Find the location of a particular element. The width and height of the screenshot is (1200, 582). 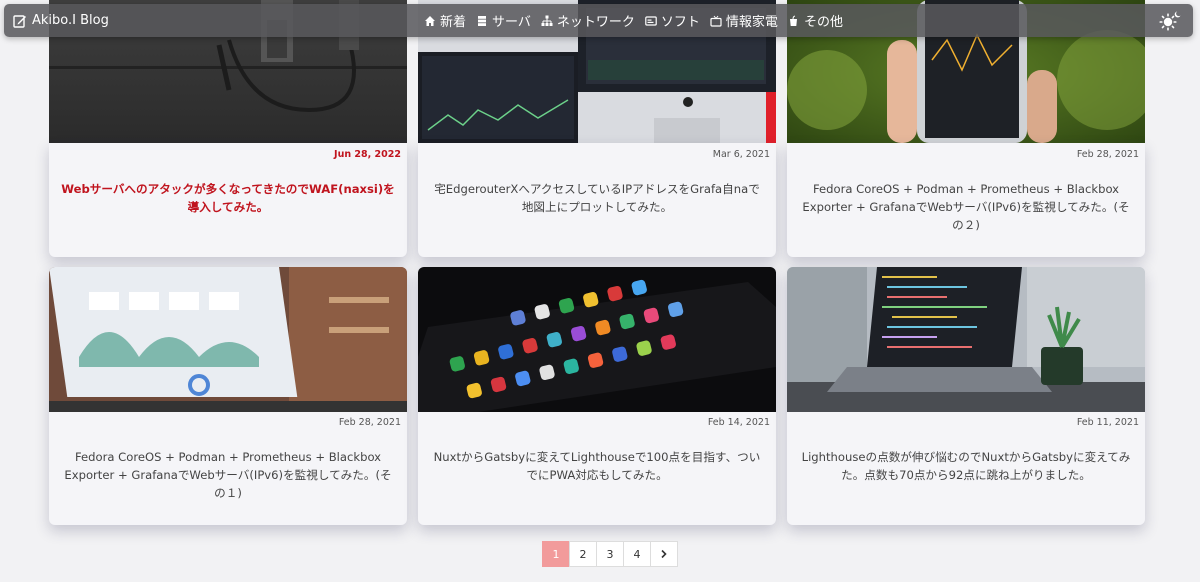

nav-item-other: その他 is located at coordinates (815, 20).